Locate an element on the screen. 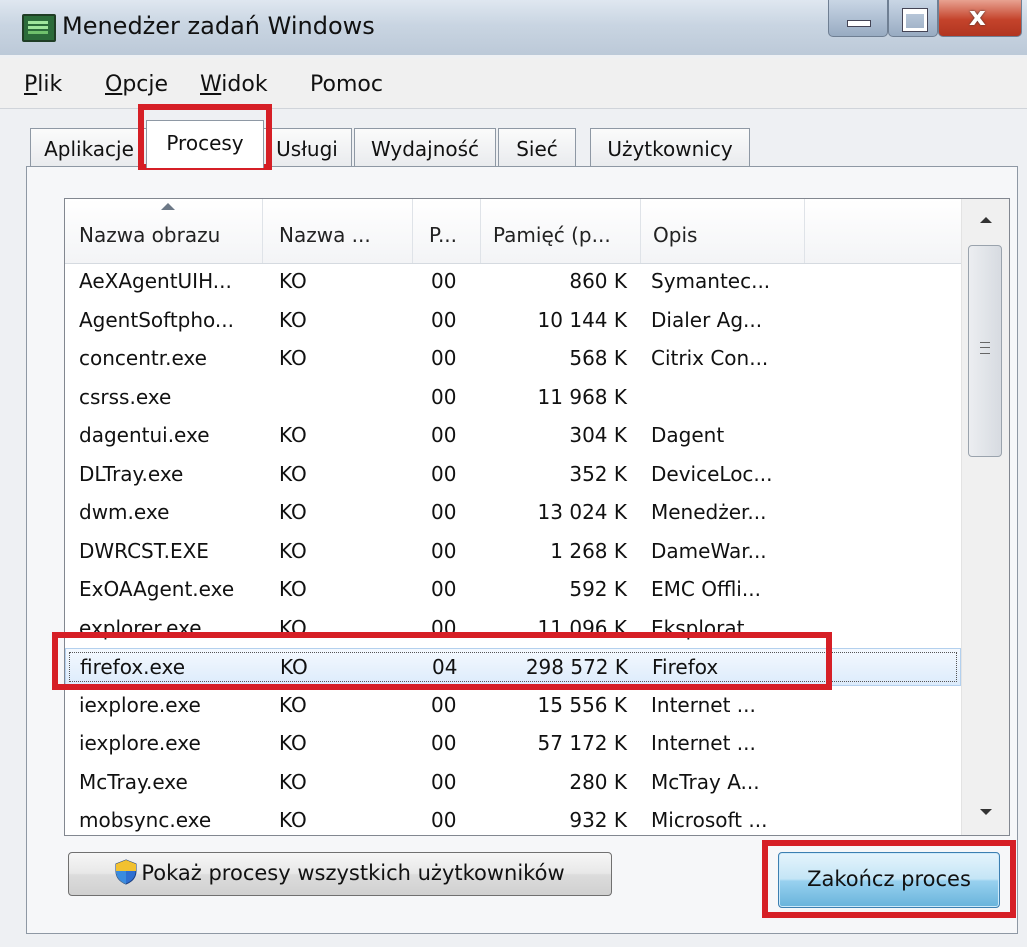 The width and height of the screenshot is (1027, 947). cell-memory: 860 K is located at coordinates (598, 281).